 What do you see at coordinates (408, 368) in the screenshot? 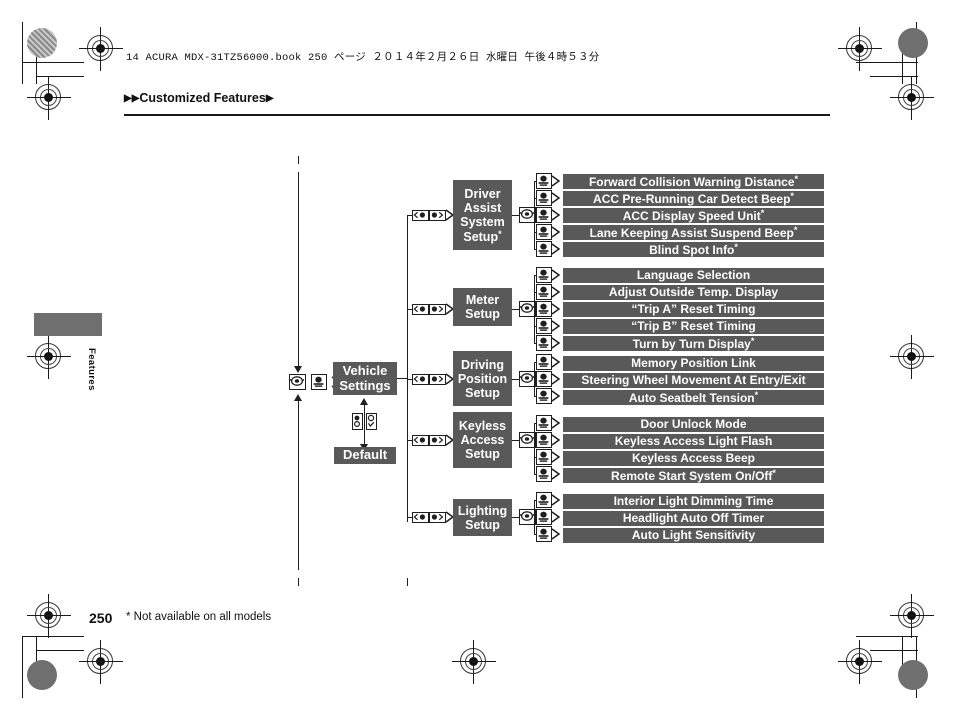
I see `trunk-vertical` at bounding box center [408, 368].